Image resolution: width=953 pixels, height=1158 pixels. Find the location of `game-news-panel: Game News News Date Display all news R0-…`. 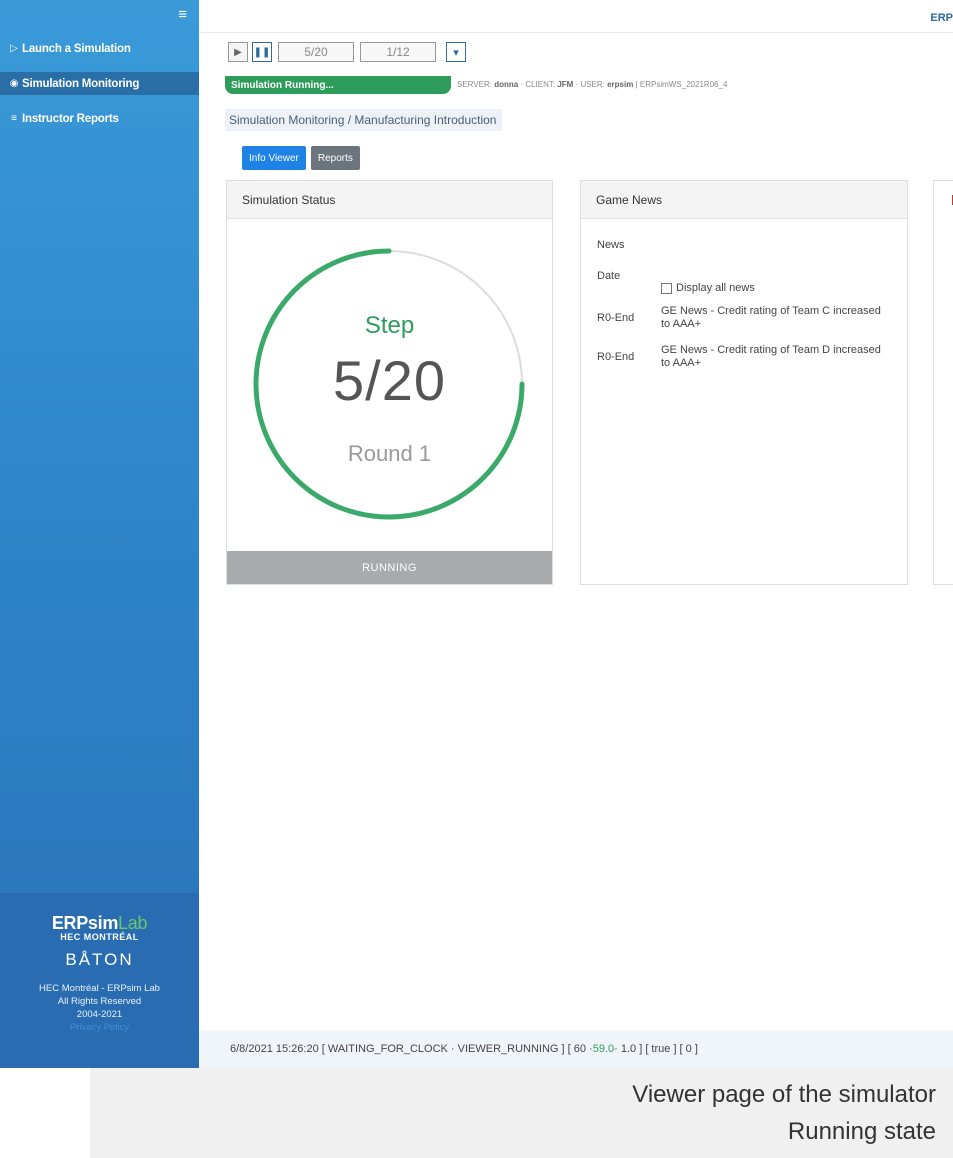

game-news-panel: Game News News Date Display all news R0-… is located at coordinates (744, 382).